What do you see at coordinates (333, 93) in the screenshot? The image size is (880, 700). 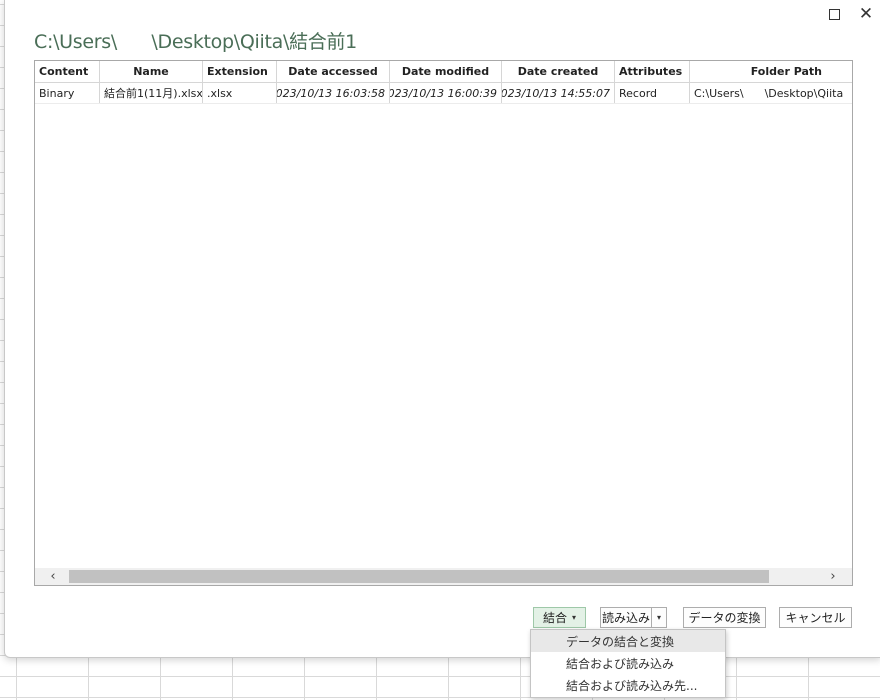 I see `table-cell: 2023/10/13 16:03:58` at bounding box center [333, 93].